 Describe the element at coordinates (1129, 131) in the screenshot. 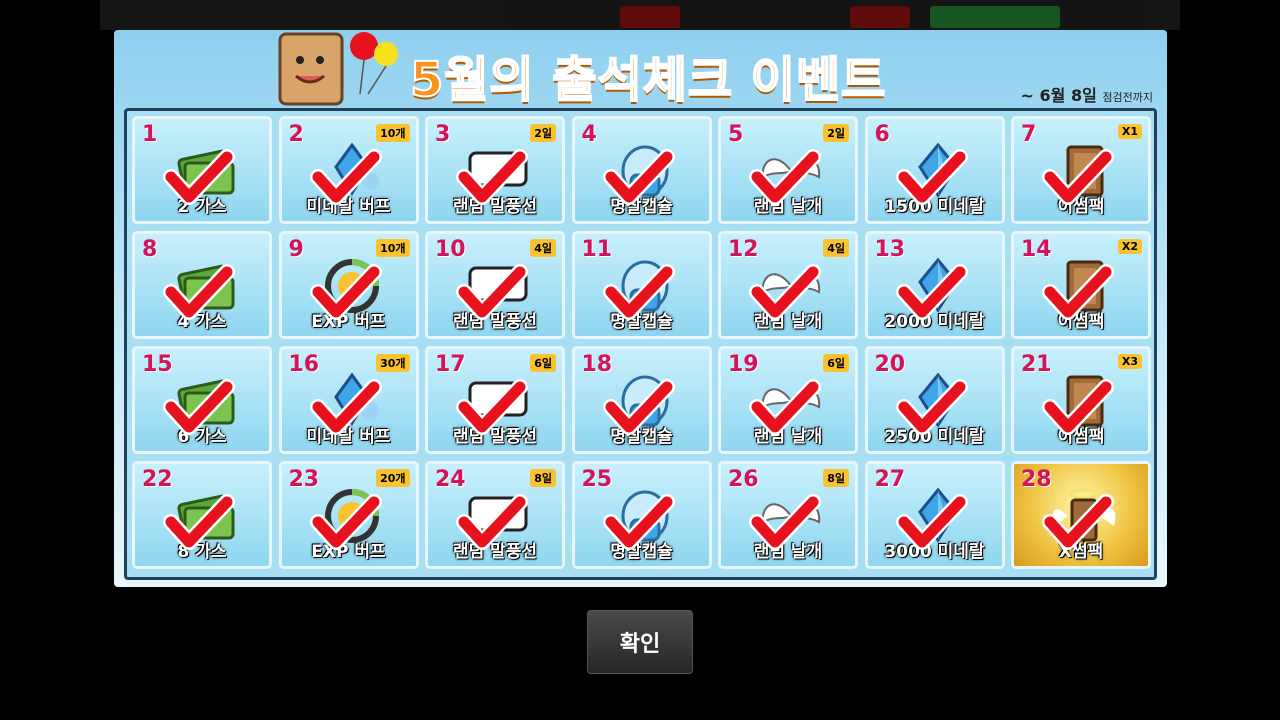

I see `quantity-badge: X1` at that location.